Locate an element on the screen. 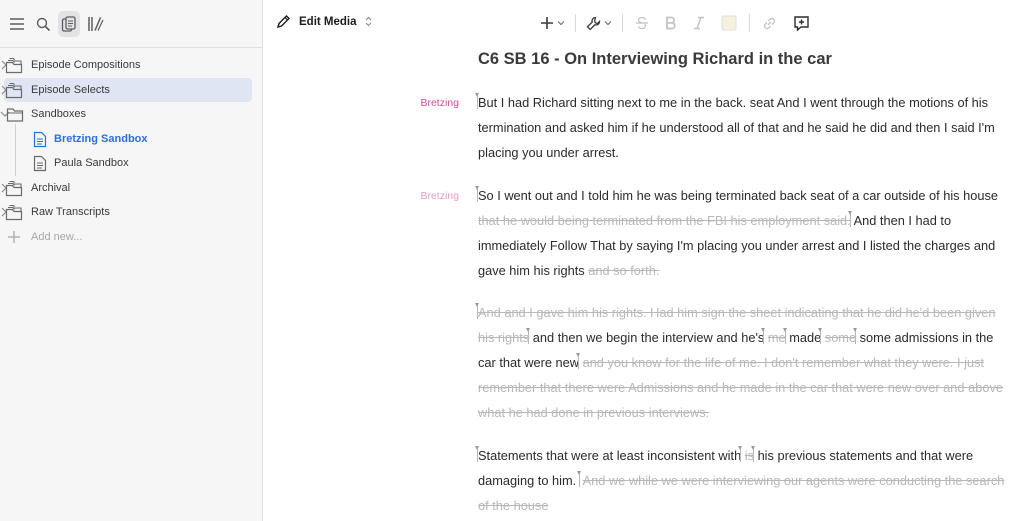 The width and height of the screenshot is (1024, 521). paragraph-text: made is located at coordinates (805, 337).